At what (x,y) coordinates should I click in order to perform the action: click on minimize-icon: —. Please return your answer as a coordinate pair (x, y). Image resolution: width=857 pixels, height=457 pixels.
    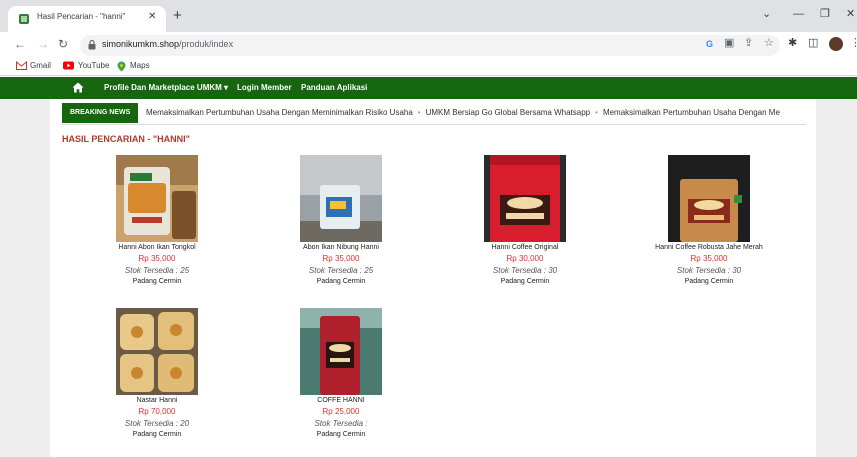
    Looking at the image, I should click on (798, 14).